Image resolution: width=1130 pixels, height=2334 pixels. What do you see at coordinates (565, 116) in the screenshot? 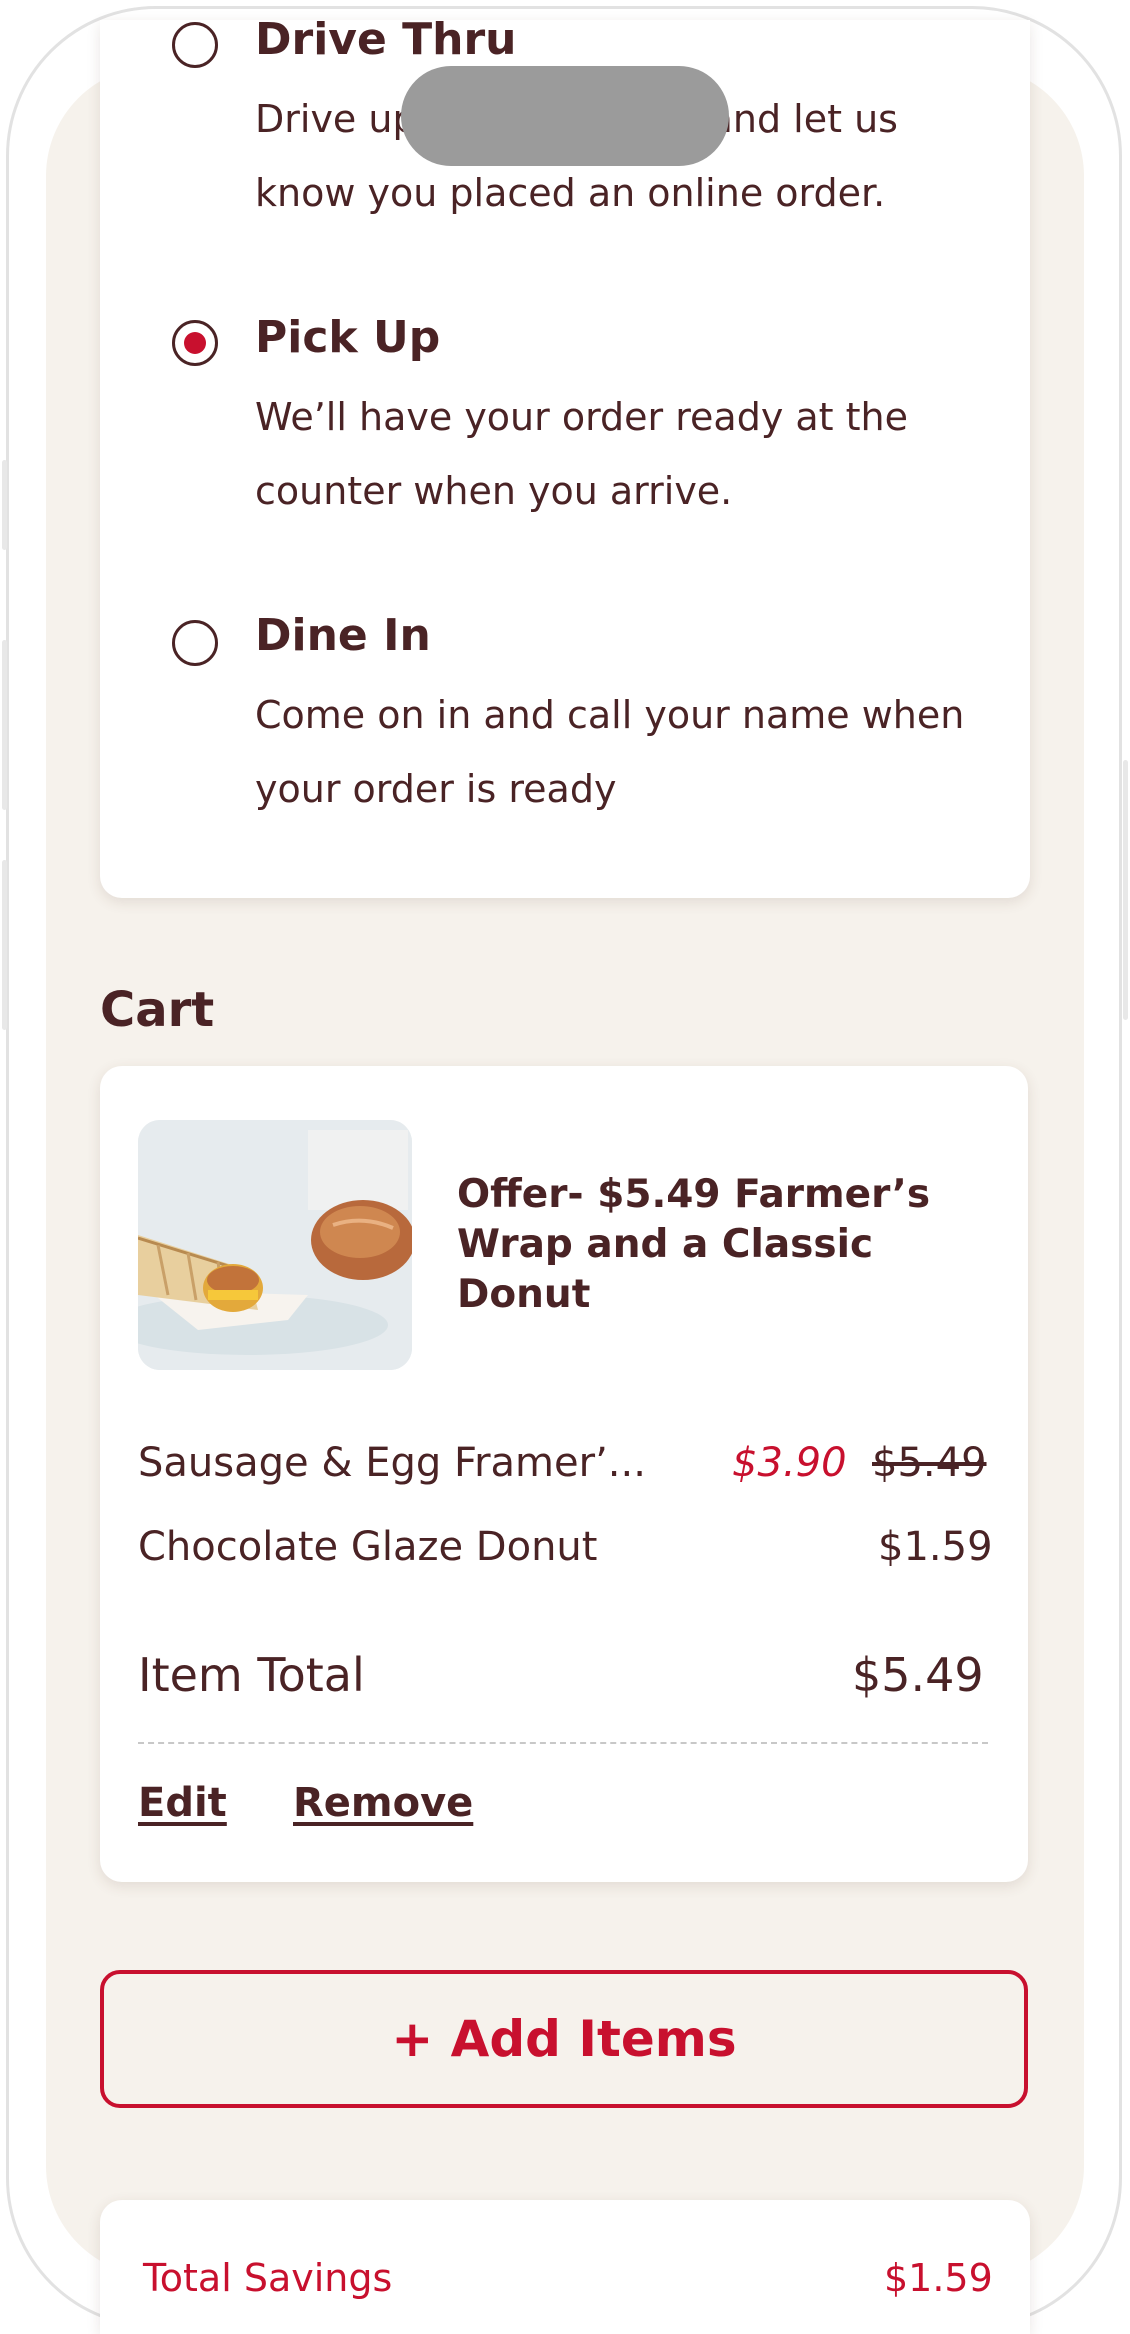
I see `camera-notch` at bounding box center [565, 116].